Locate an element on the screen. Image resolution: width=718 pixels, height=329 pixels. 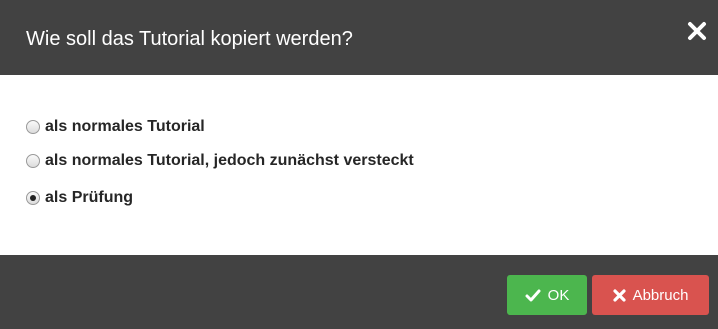
option-label: als Prüfung is located at coordinates (89, 197).